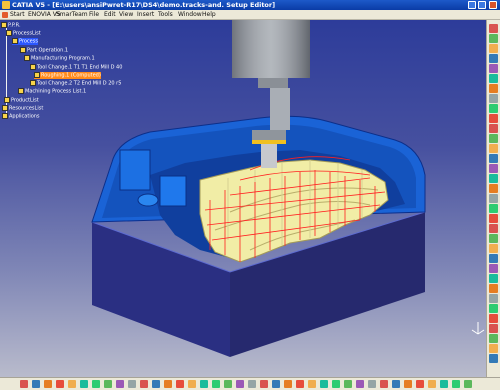 The height and width of the screenshot is (390, 500). I want to click on maximize-button, so click(482, 5).